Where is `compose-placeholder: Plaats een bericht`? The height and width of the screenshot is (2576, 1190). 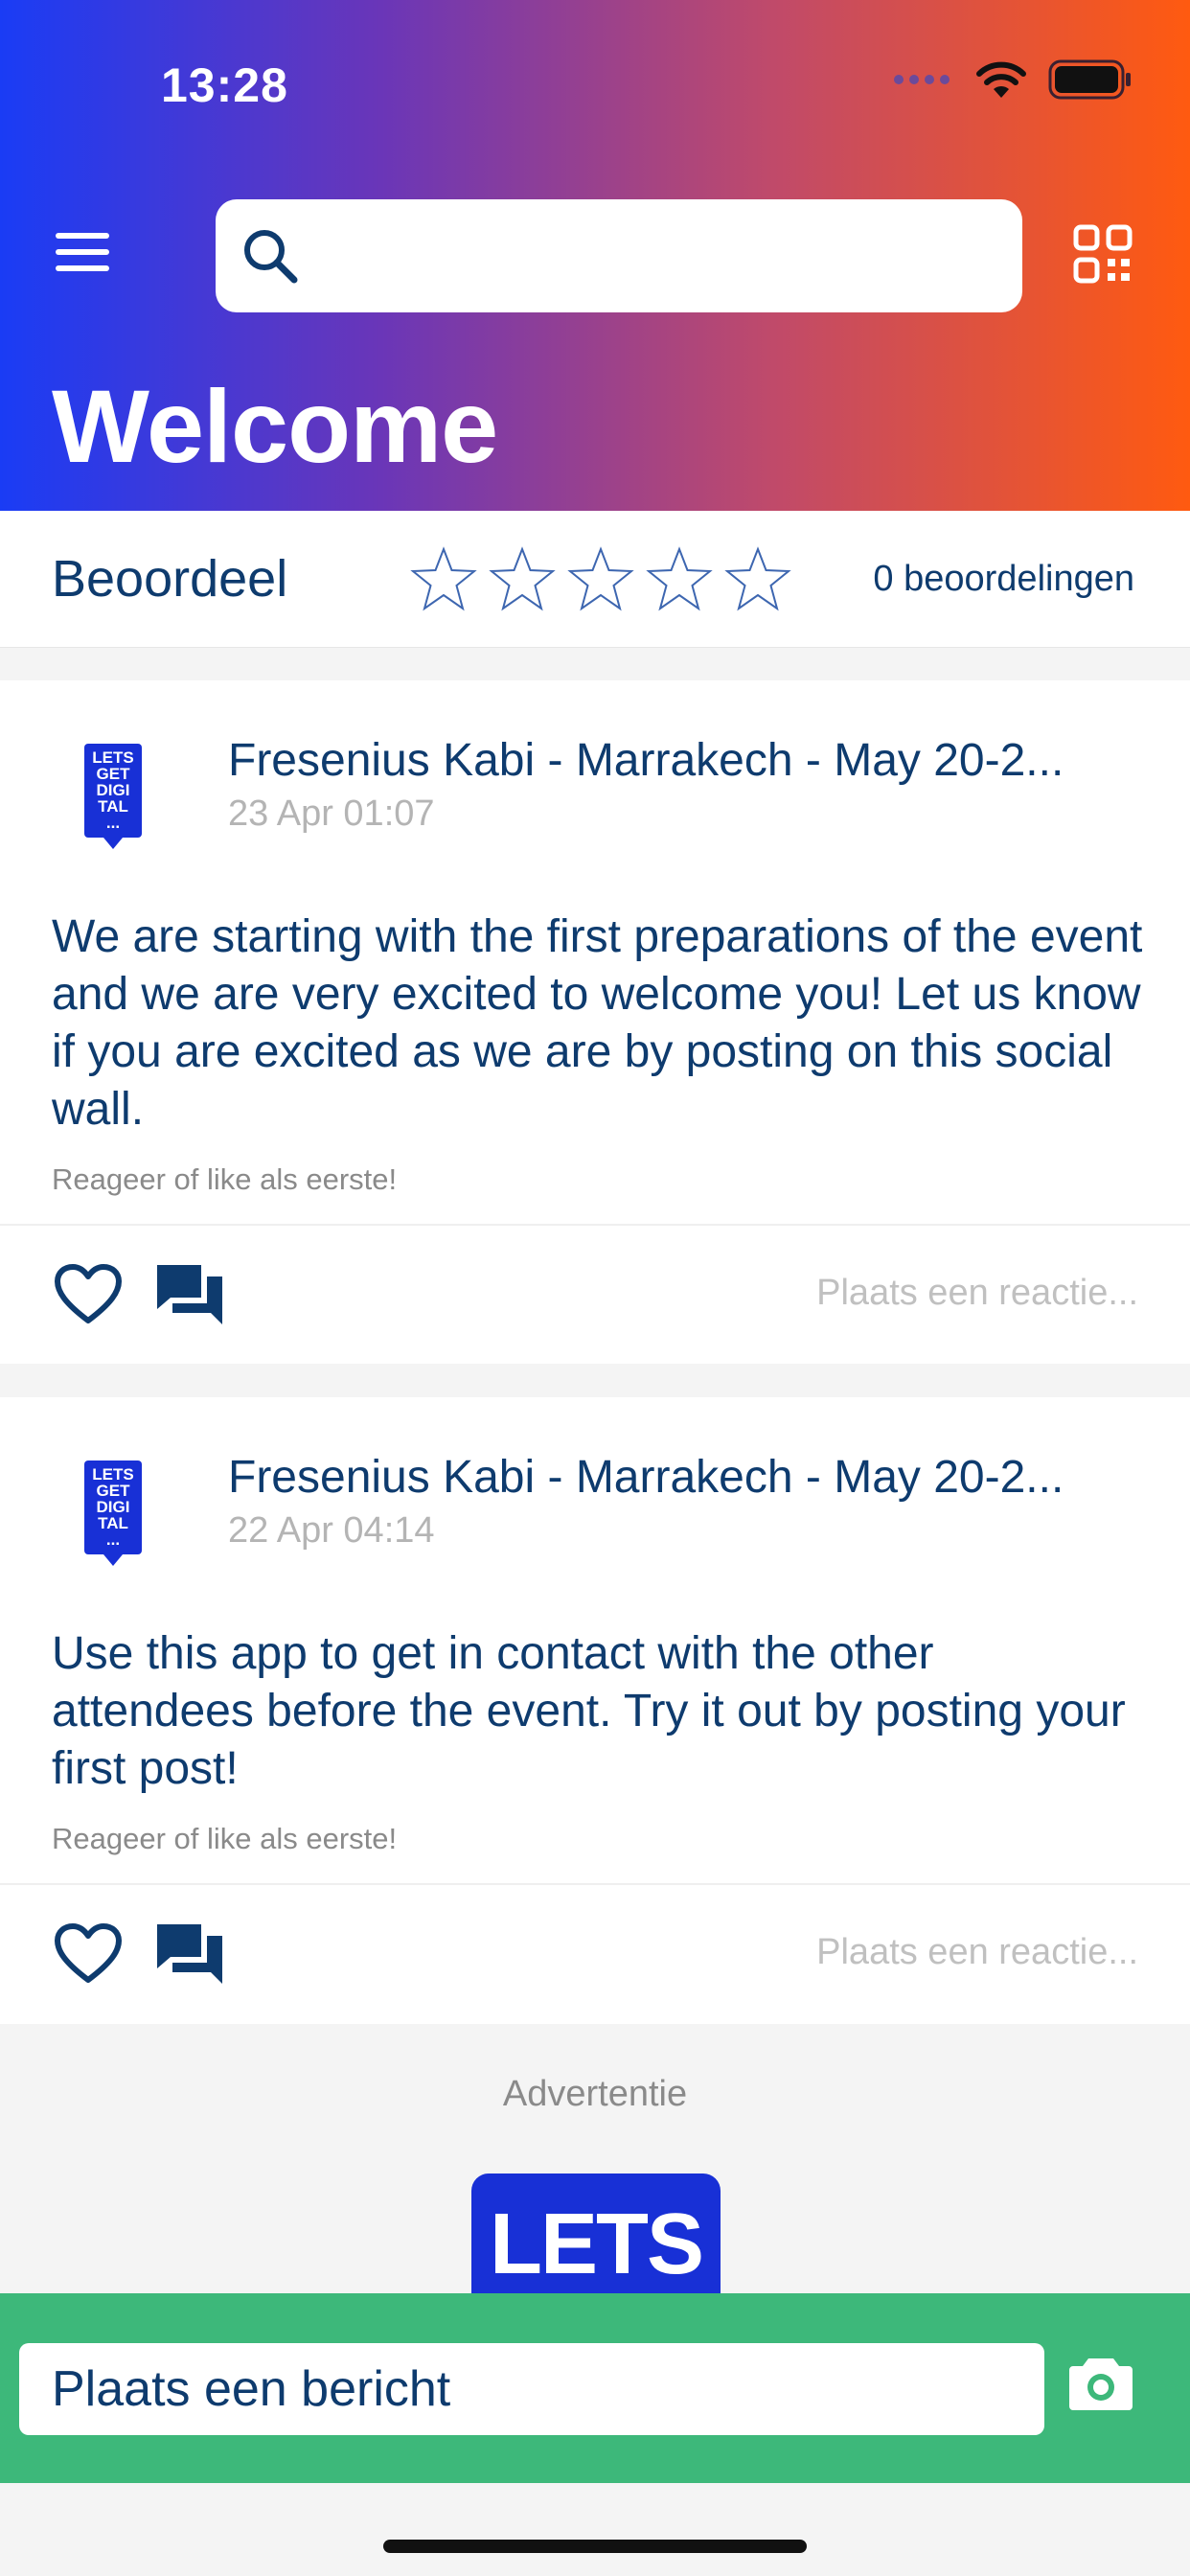
compose-placeholder: Plaats een bericht is located at coordinates (251, 2389).